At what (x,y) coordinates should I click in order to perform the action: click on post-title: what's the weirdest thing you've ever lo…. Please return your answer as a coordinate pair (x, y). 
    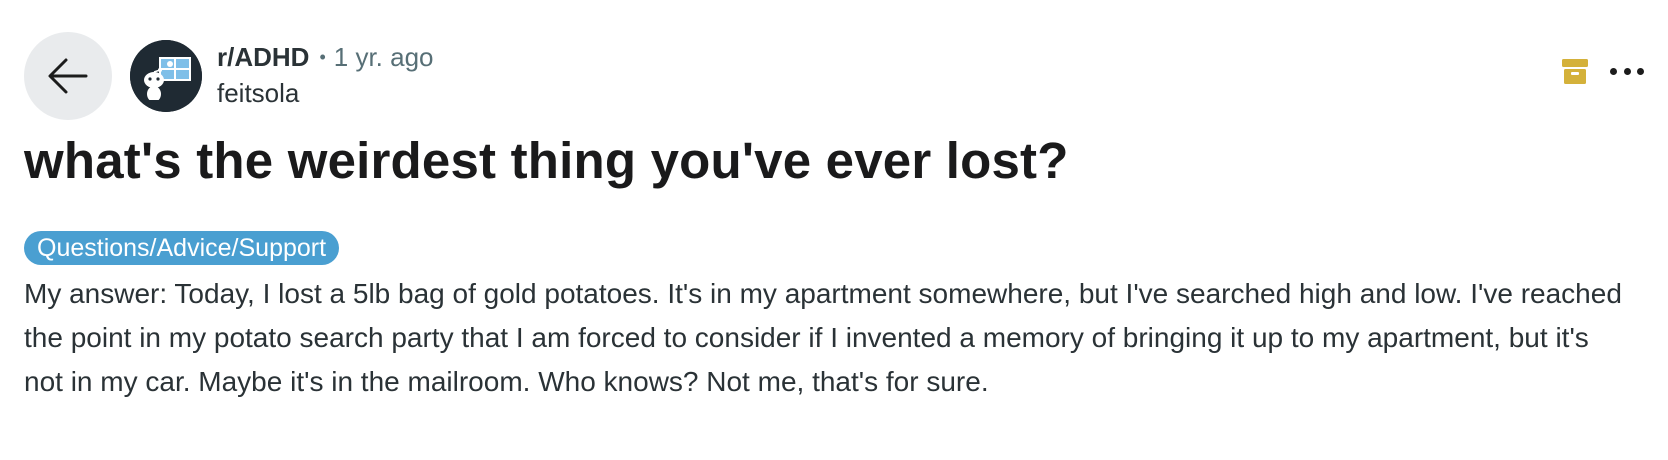
    Looking at the image, I should click on (546, 161).